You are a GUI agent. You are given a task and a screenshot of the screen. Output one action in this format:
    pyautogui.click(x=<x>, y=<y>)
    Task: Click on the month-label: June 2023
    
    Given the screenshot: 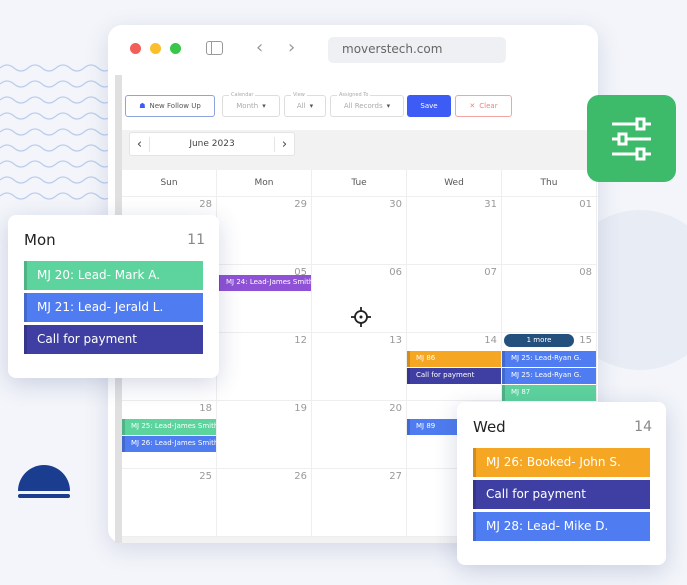 What is the action you would take?
    pyautogui.click(x=212, y=144)
    